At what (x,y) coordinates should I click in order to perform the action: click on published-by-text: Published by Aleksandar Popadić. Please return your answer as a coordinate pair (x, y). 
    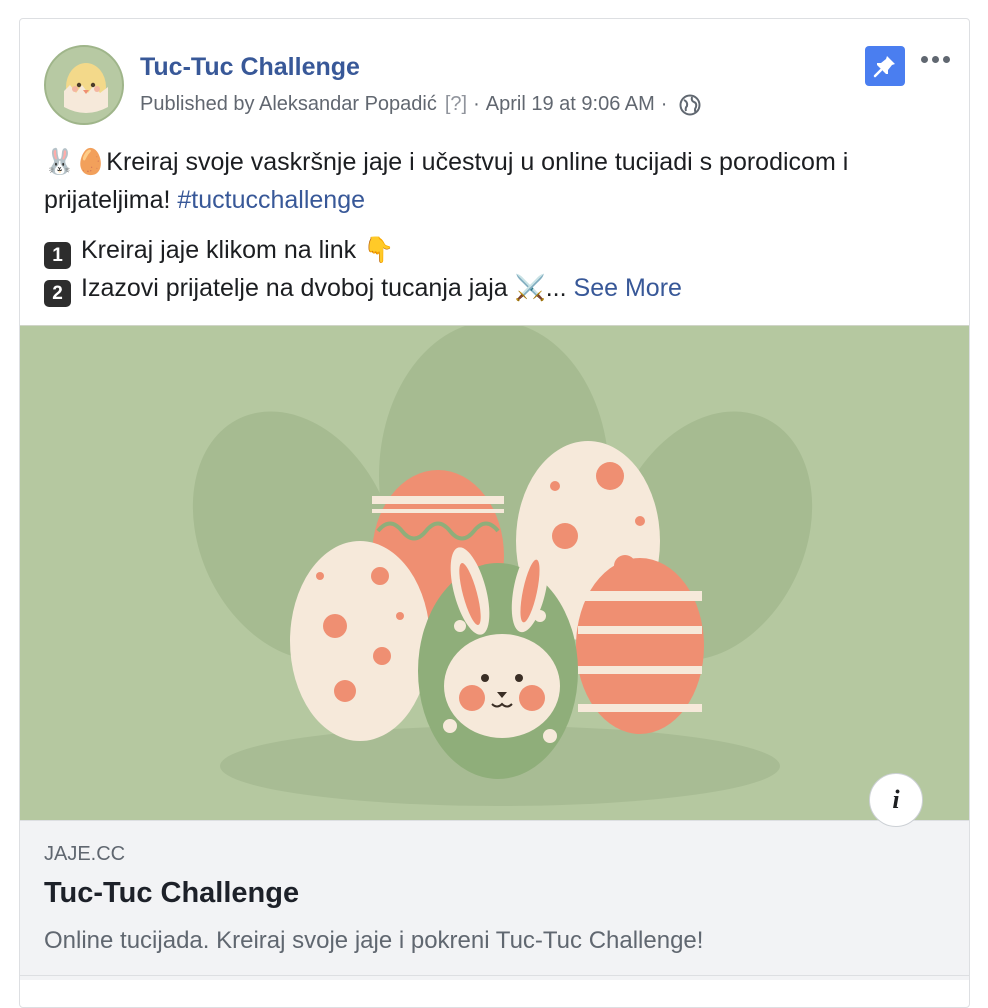
    Looking at the image, I should click on (288, 104).